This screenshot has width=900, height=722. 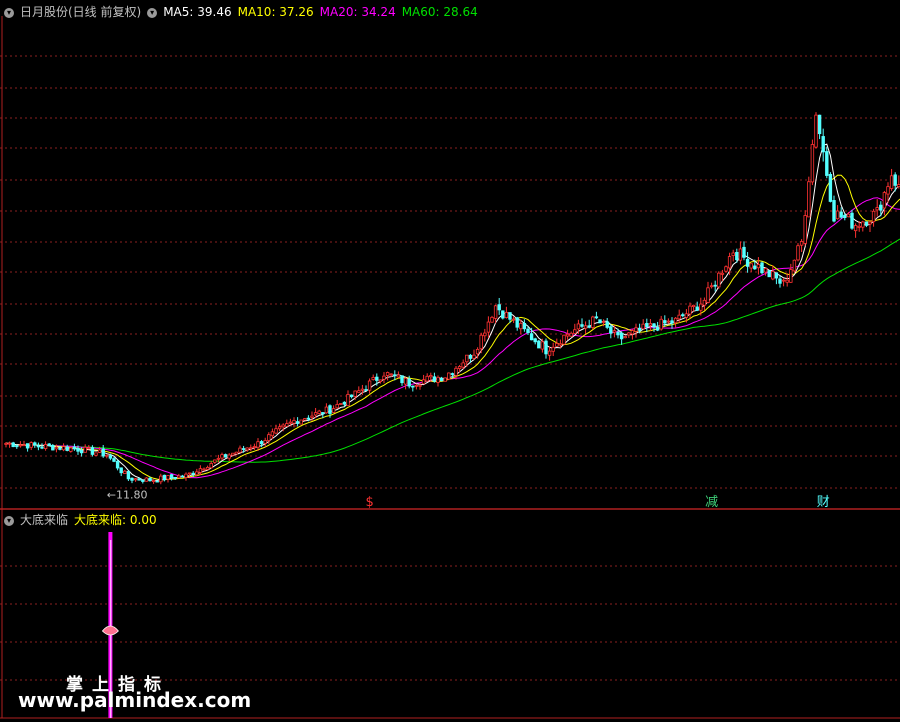 I want to click on ma60-readout: MA60: 28.64, so click(x=439, y=12).